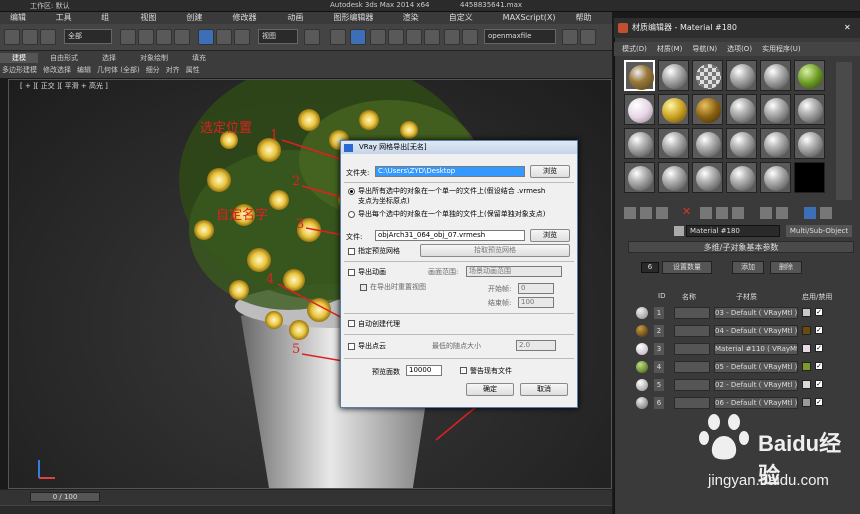 The width and height of the screenshot is (860, 514). What do you see at coordinates (363, 287) in the screenshot?
I see `reset-view-checkbox` at bounding box center [363, 287].